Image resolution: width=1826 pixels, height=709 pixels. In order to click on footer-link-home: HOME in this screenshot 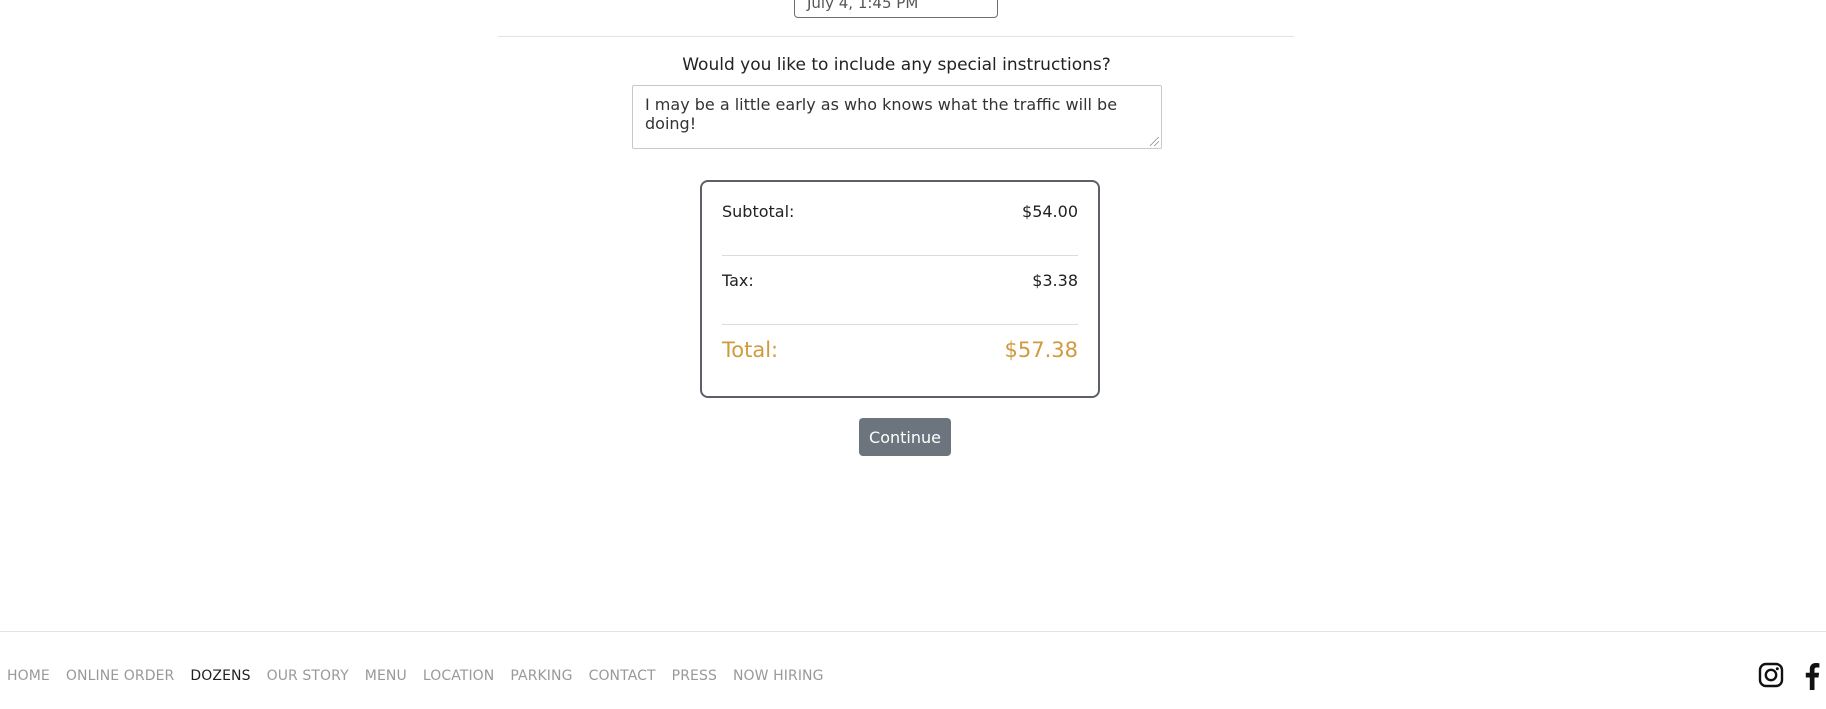, I will do `click(28, 676)`.